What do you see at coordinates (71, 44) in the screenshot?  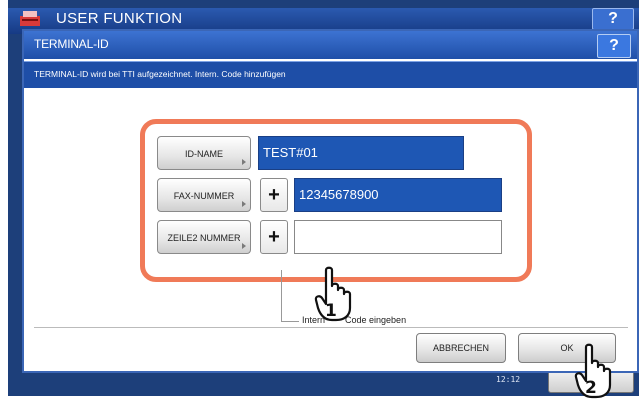 I see `dialog-title: TERMINAL-ID` at bounding box center [71, 44].